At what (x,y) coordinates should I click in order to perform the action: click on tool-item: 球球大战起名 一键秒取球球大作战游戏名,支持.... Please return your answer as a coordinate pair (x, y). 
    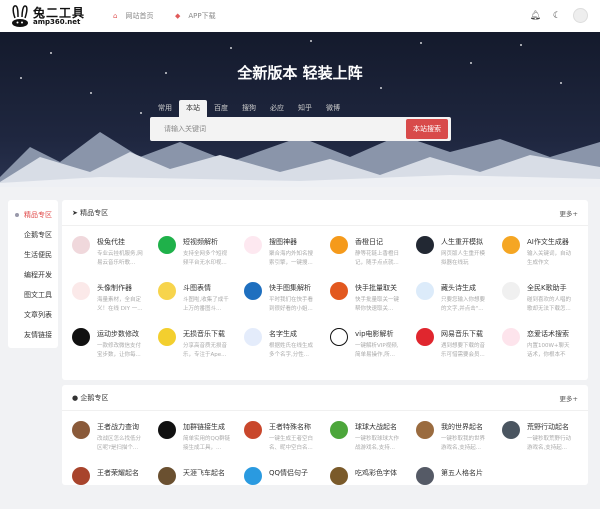
    Looking at the image, I should click on (373, 440).